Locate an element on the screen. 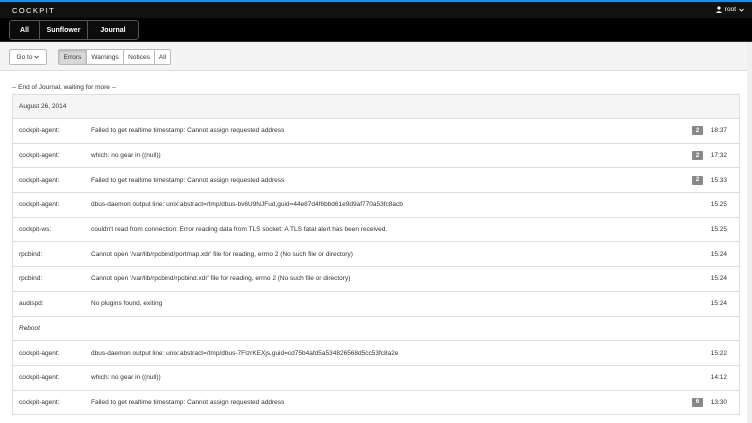 Image resolution: width=752 pixels, height=423 pixels. entry-time: 14:12 is located at coordinates (718, 378).